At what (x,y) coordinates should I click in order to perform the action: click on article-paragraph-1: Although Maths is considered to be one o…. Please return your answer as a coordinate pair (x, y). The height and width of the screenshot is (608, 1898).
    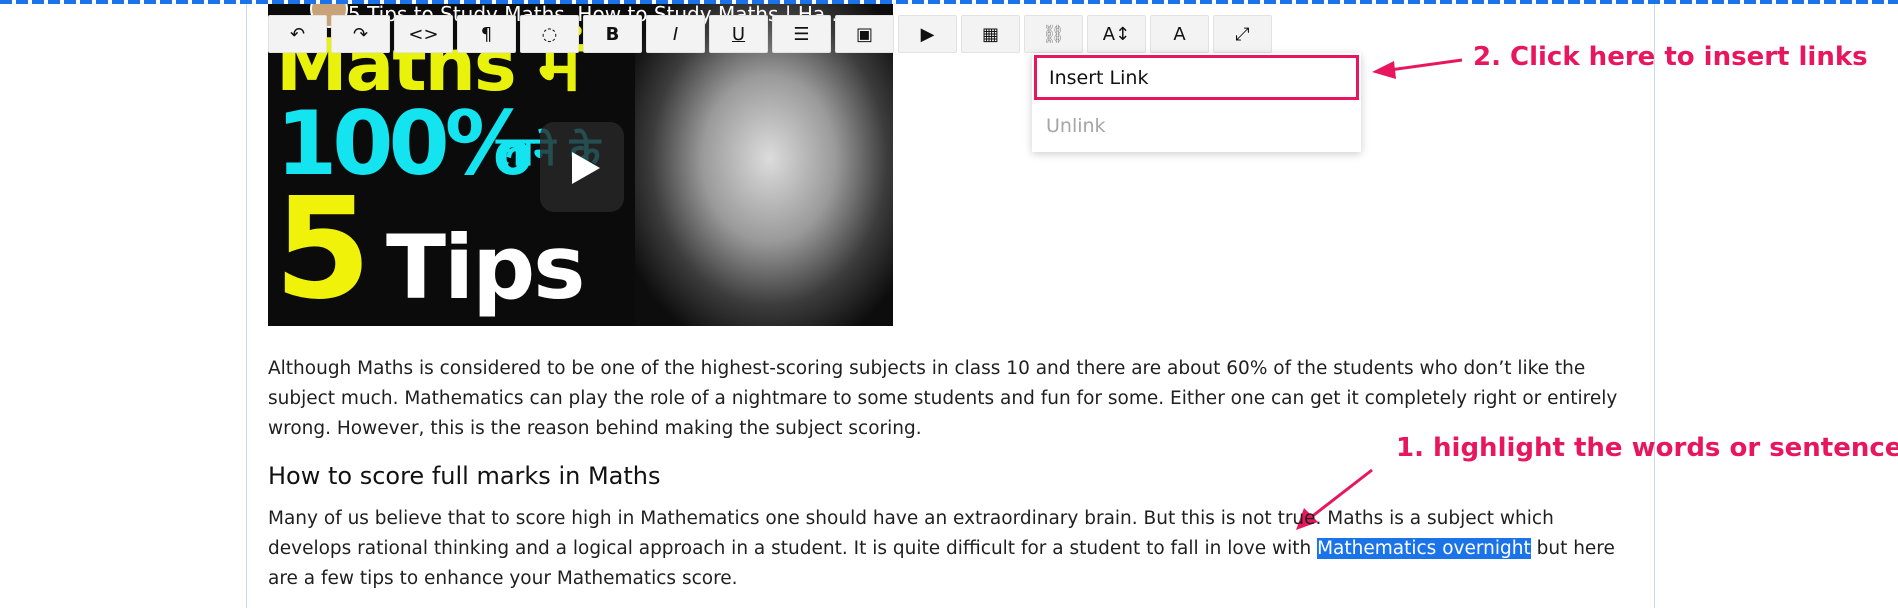
    Looking at the image, I should click on (943, 399).